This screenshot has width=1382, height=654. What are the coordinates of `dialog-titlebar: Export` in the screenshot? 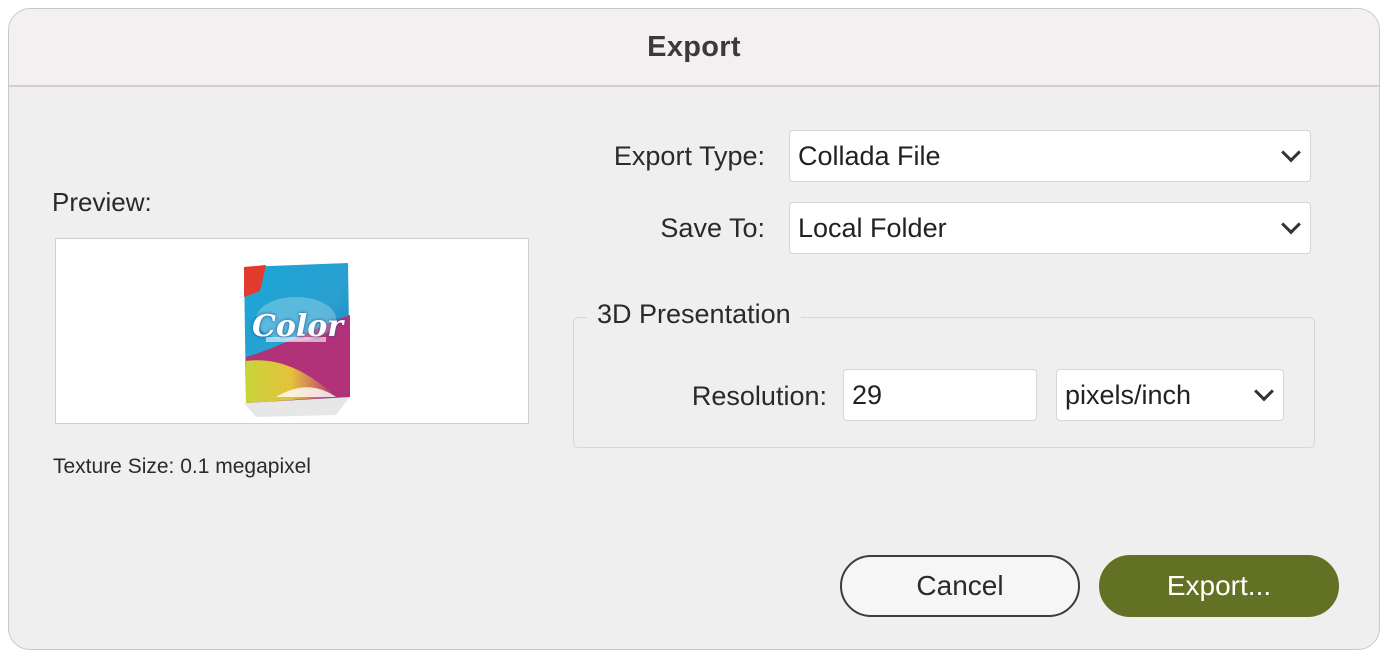 It's located at (694, 48).